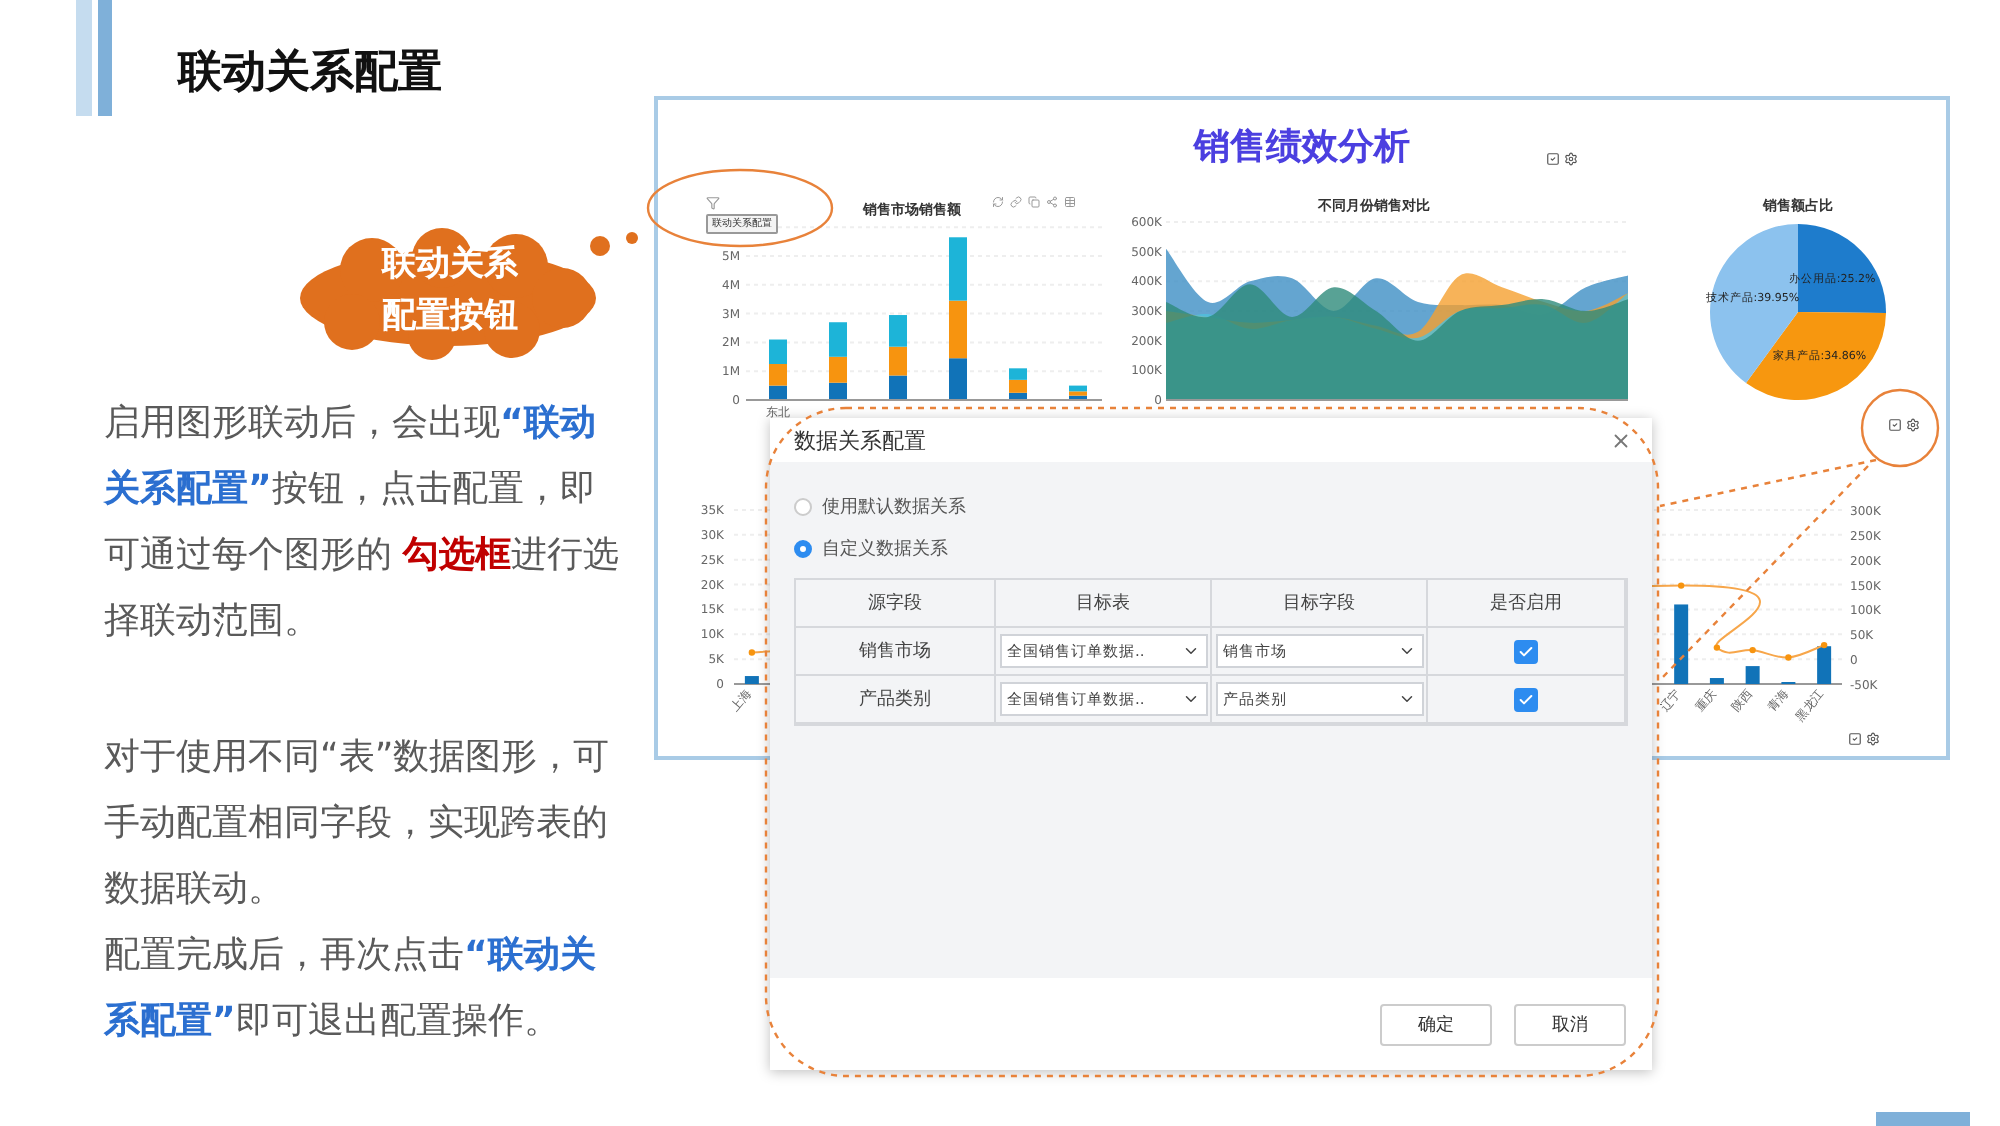 The image size is (2000, 1126). I want to click on column-header: 源字段, so click(896, 604).